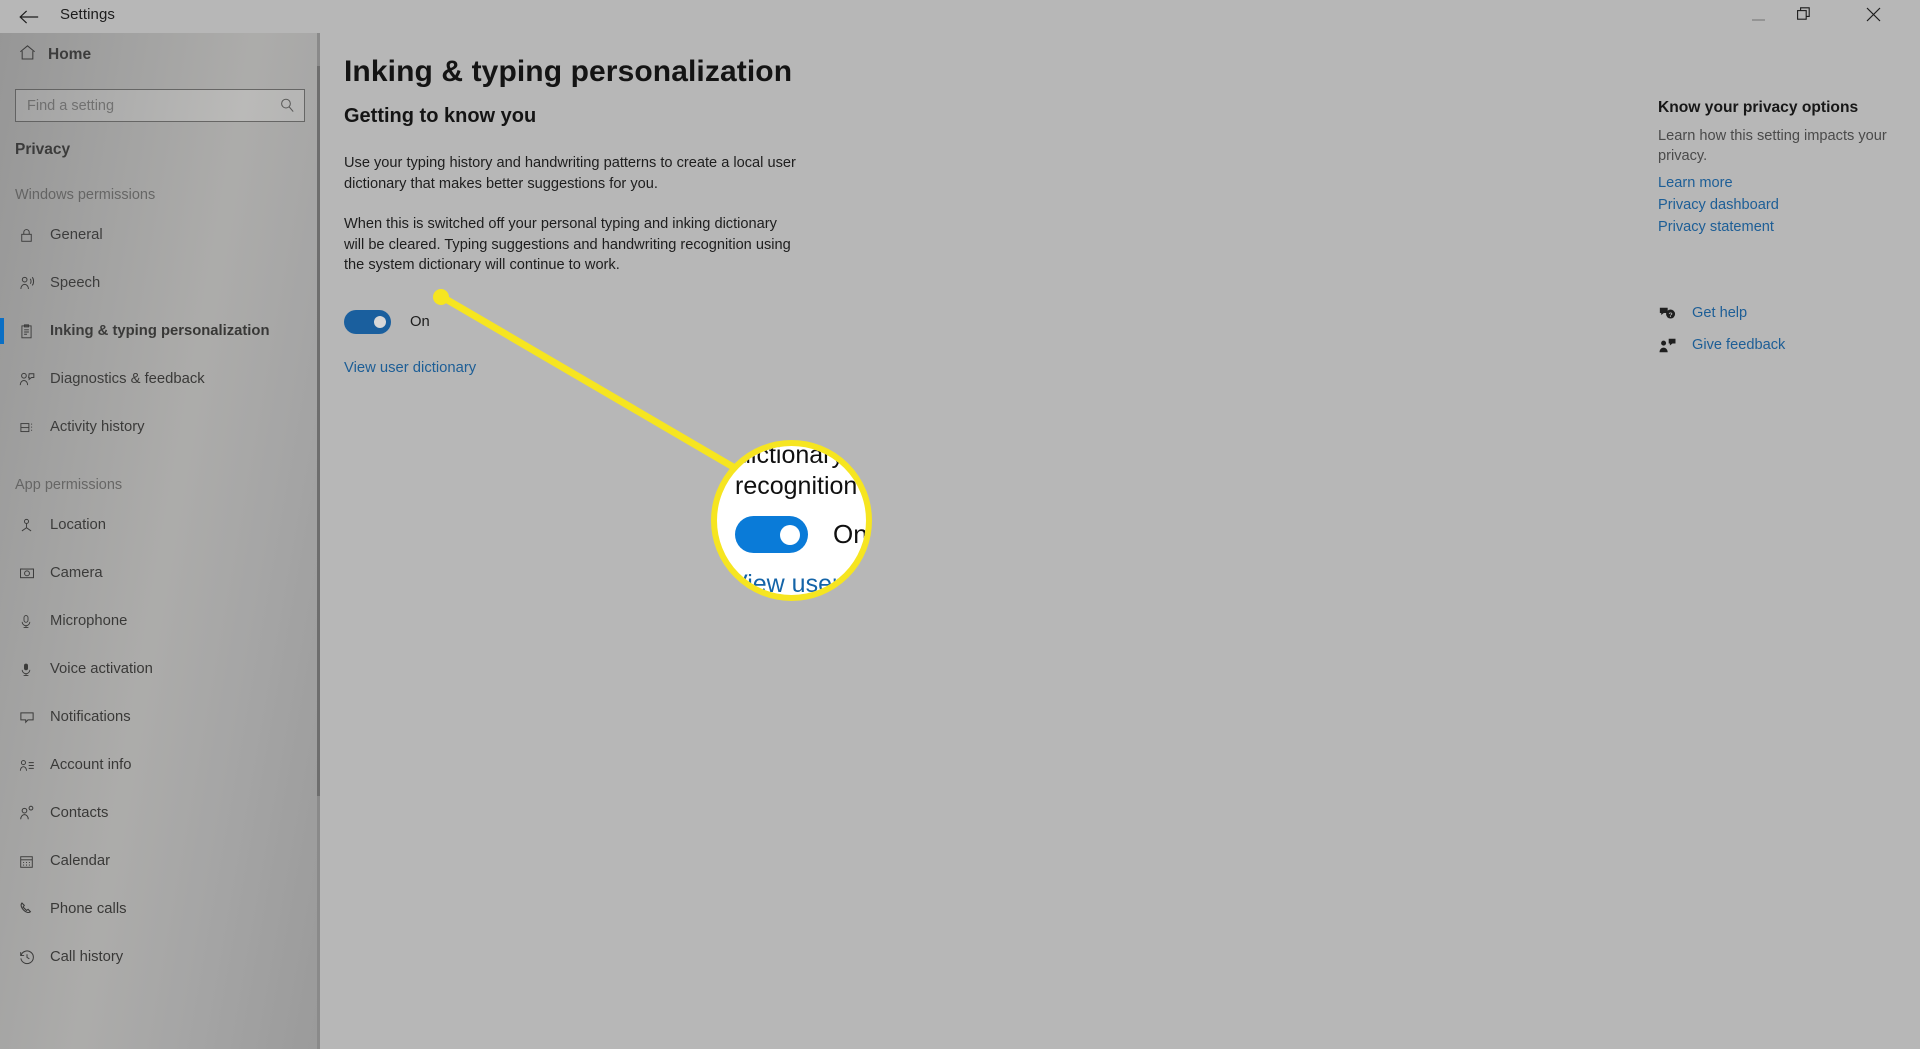 The width and height of the screenshot is (1920, 1049). Describe the element at coordinates (160, 235) in the screenshot. I see `sidebar-item-general: General` at that location.